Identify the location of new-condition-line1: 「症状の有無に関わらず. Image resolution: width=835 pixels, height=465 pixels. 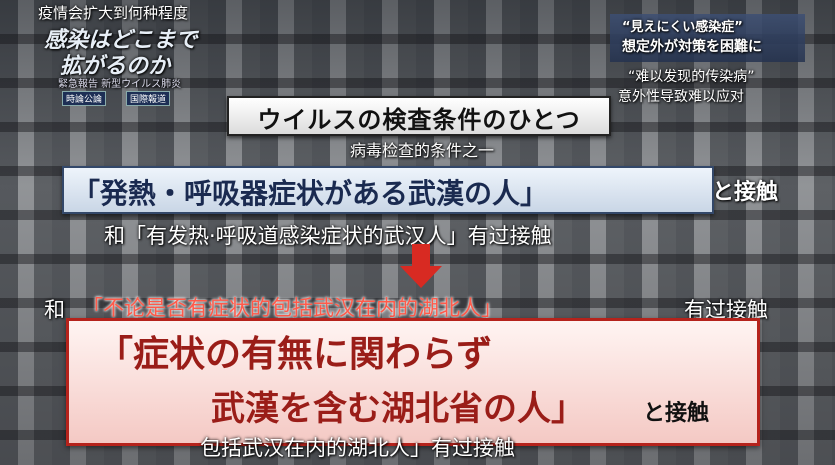
(295, 354).